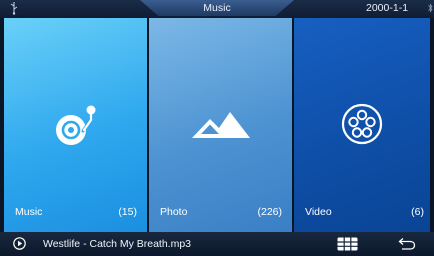  What do you see at coordinates (417, 212) in the screenshot?
I see `video-tile-count: (6)` at bounding box center [417, 212].